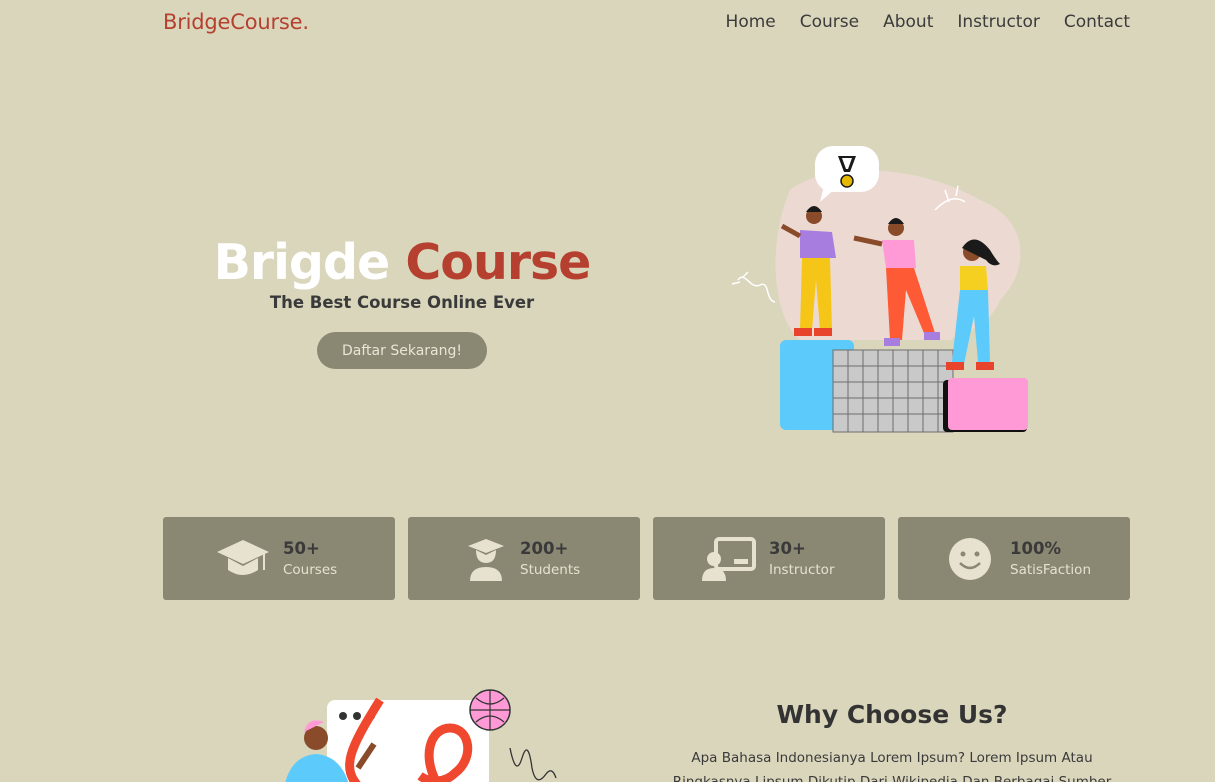 This screenshot has height=782, width=1215. I want to click on why-illustration, so click(421, 735).